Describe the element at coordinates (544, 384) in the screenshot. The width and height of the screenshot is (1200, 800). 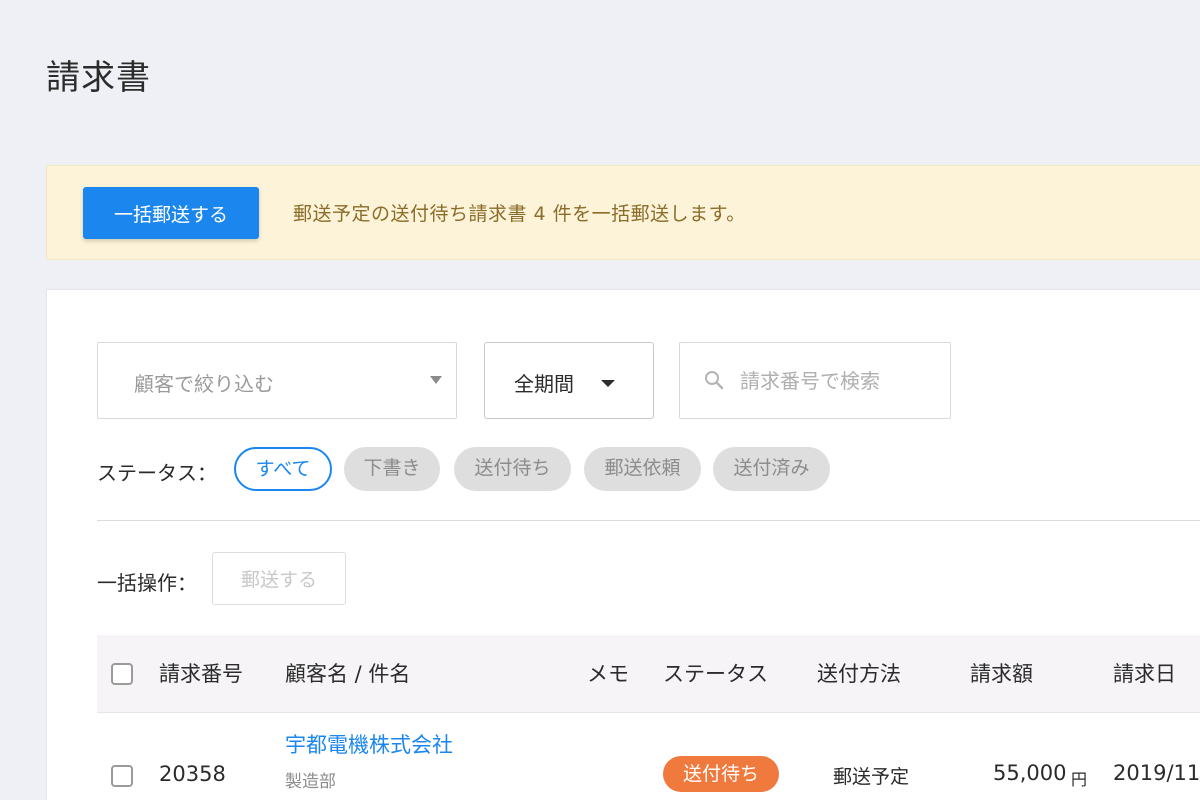
I see `period-filter-label: 全期間` at that location.